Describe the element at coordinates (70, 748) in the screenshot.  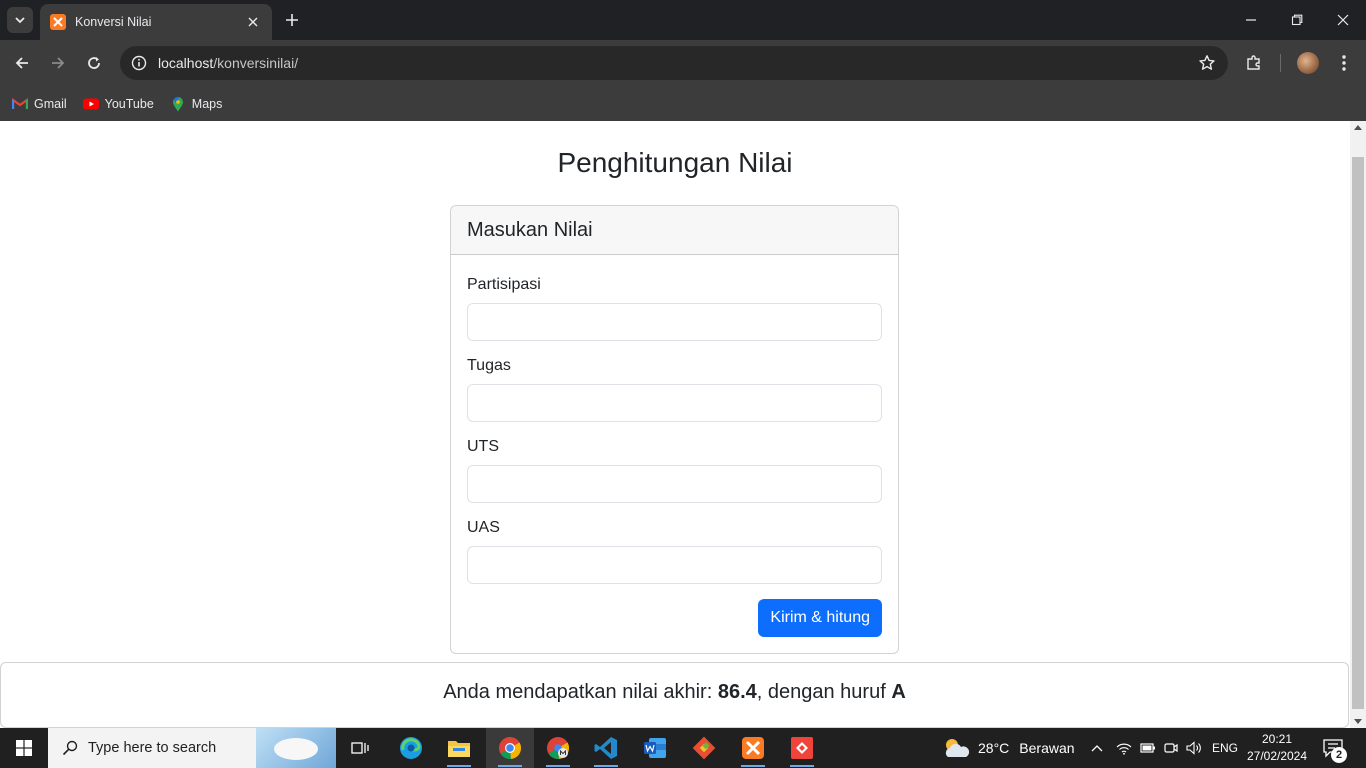
I see `search-icon` at that location.